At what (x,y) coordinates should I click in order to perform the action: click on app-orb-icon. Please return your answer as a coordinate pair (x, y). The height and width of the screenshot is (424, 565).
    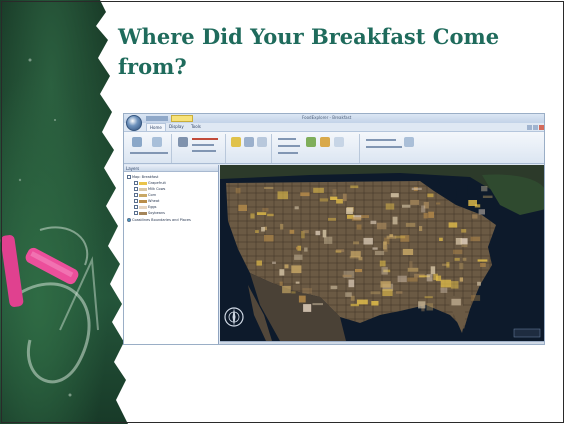
    Looking at the image, I should click on (134, 123).